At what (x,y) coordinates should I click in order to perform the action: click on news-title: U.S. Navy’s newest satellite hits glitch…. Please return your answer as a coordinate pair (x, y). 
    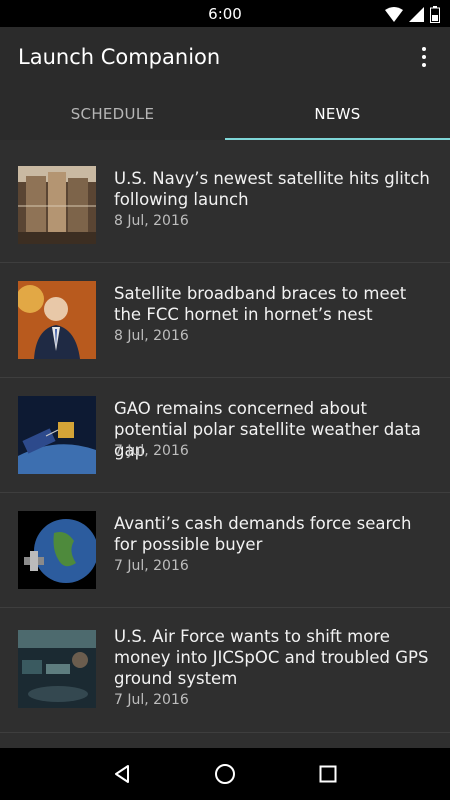
    Looking at the image, I should click on (272, 189).